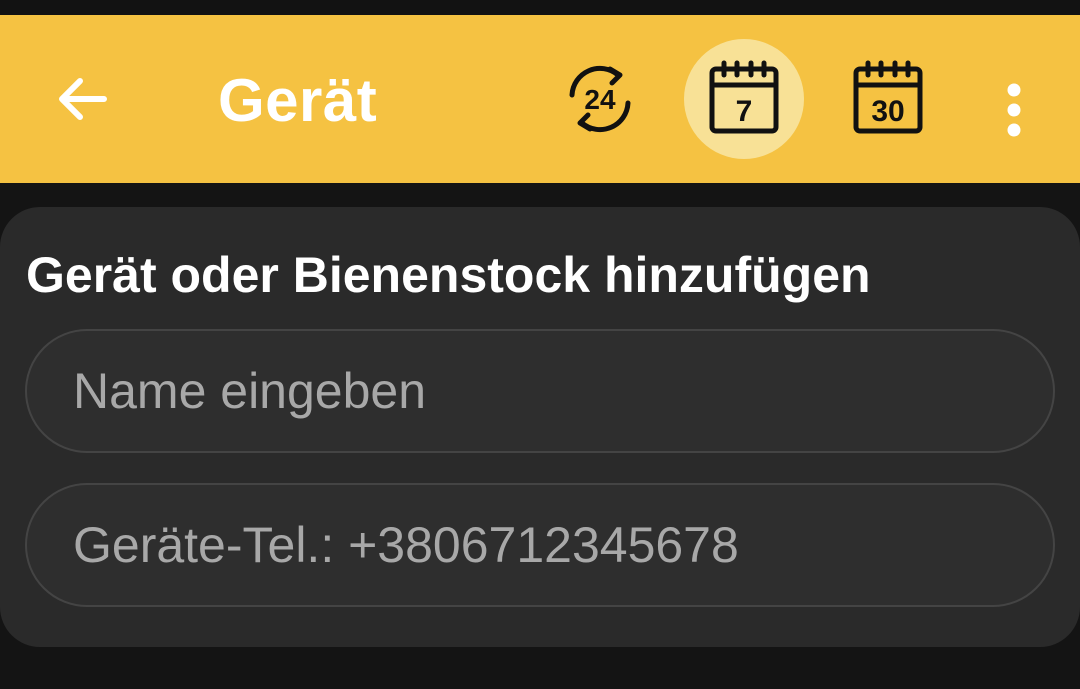 The width and height of the screenshot is (1080, 689). What do you see at coordinates (540, 7) in the screenshot?
I see `status-bar` at bounding box center [540, 7].